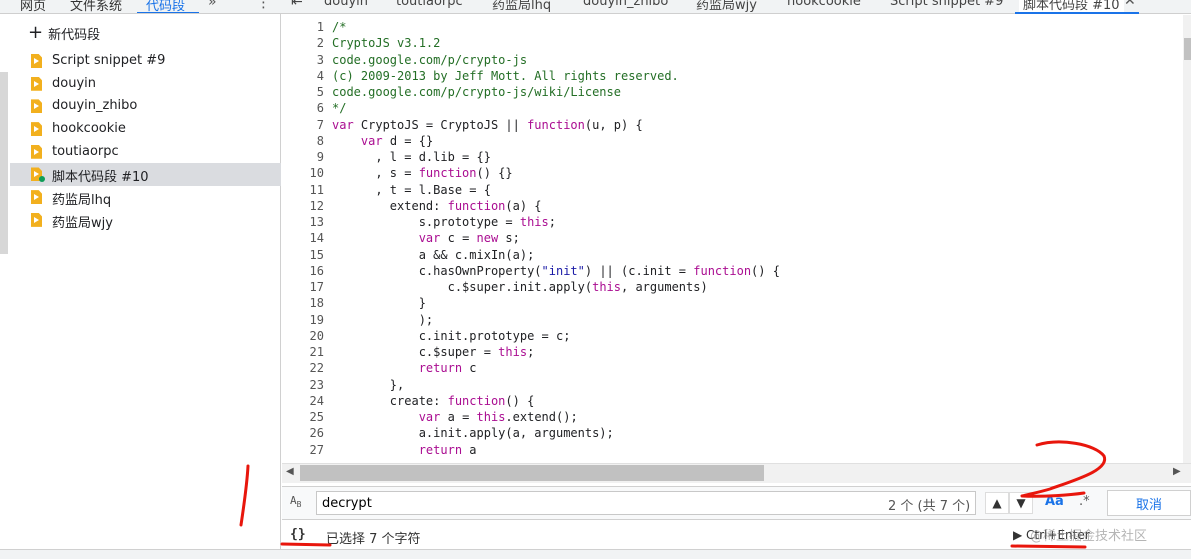 The width and height of the screenshot is (1191, 559). Describe the element at coordinates (316, 449) in the screenshot. I see `line-number: 27` at that location.